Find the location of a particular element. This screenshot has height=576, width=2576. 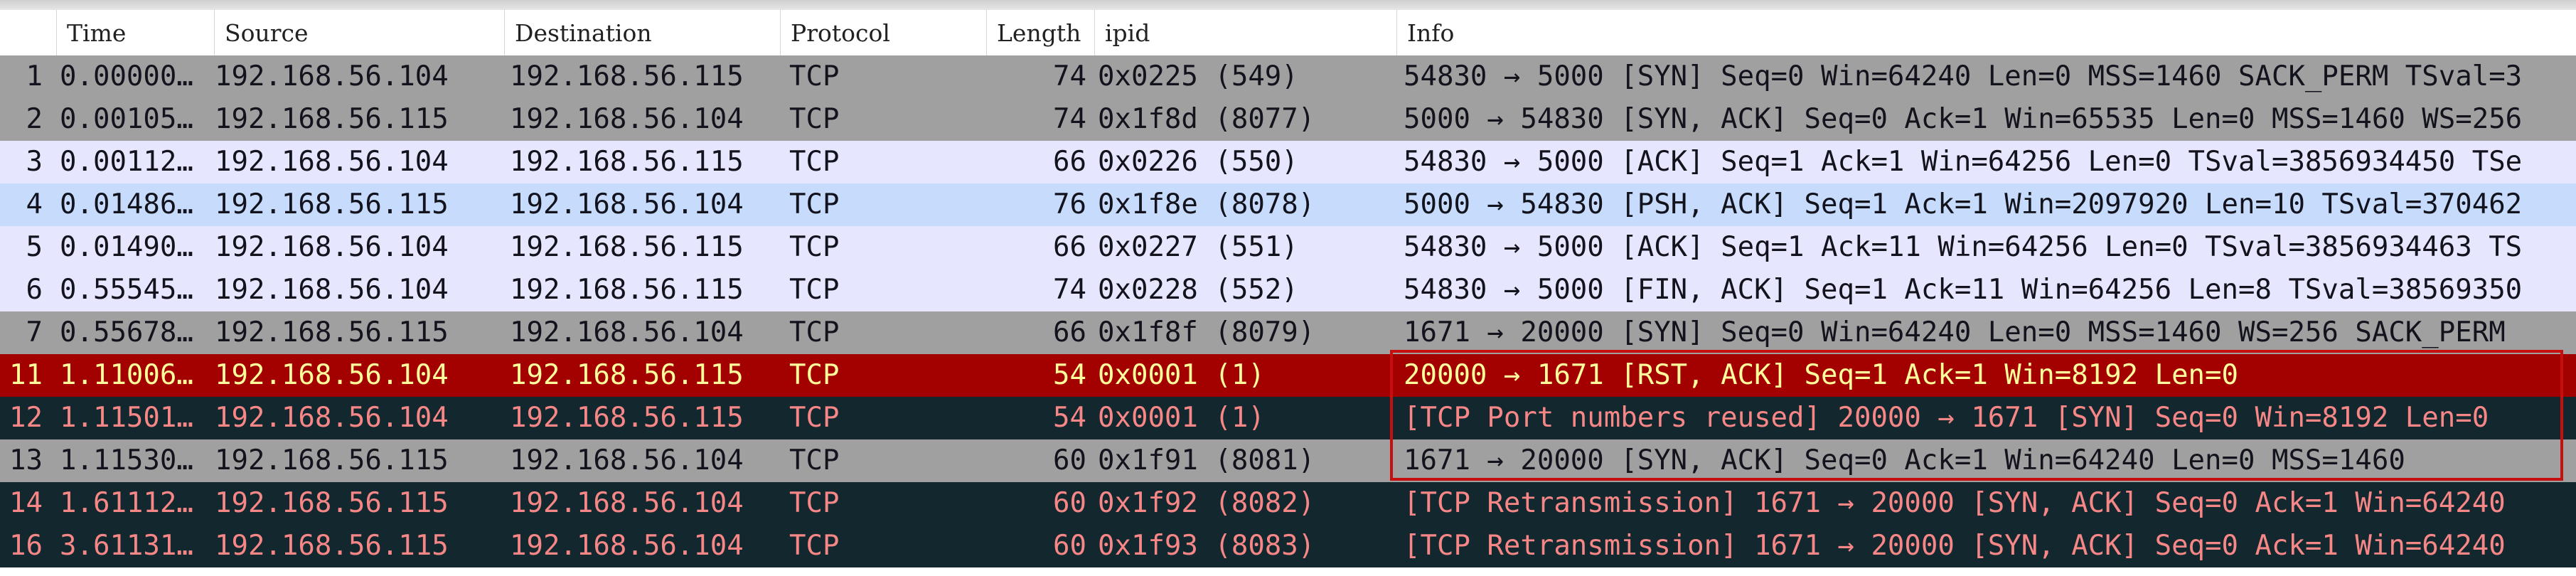

packet-no-cell: 1 is located at coordinates (34, 76).